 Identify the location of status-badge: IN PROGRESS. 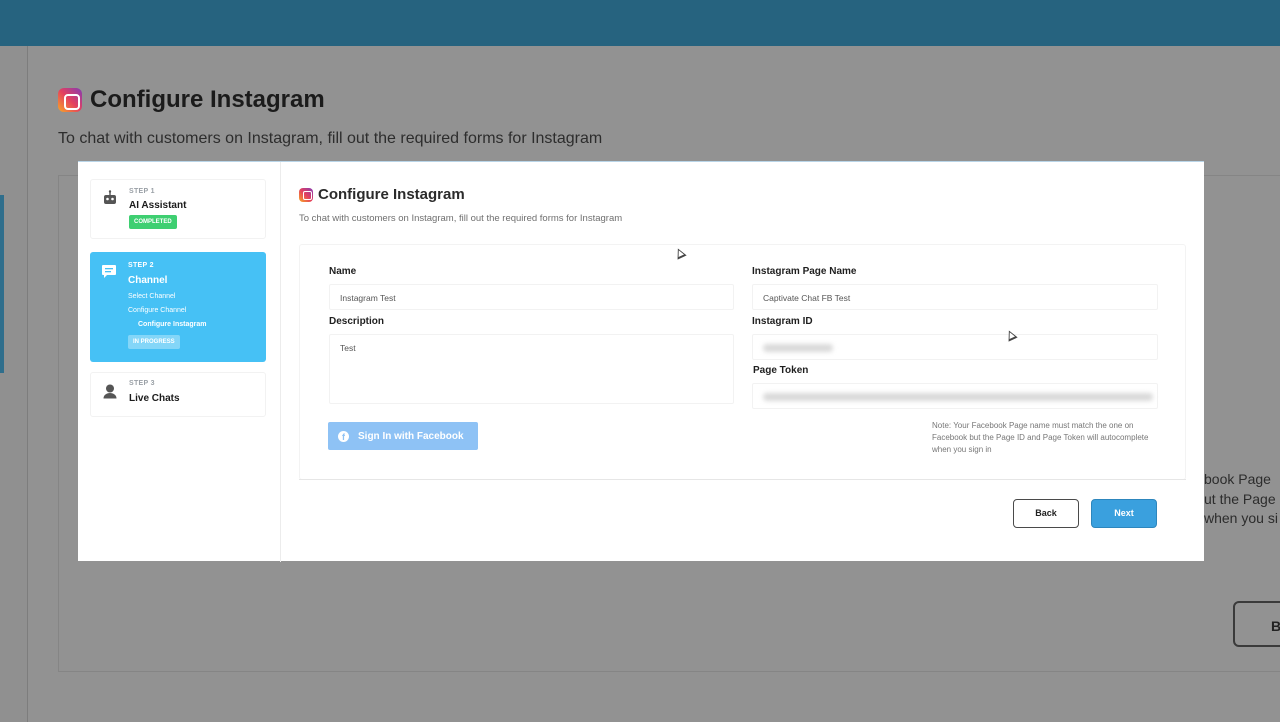
(154, 342).